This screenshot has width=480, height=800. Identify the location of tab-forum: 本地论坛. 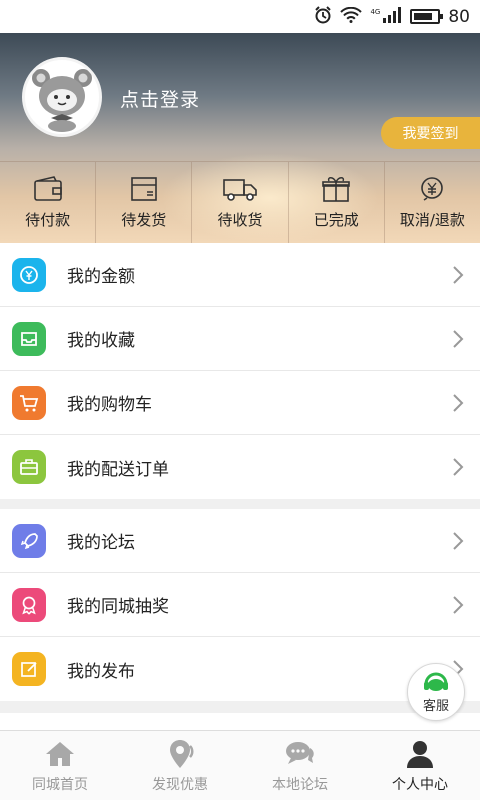
(300, 765).